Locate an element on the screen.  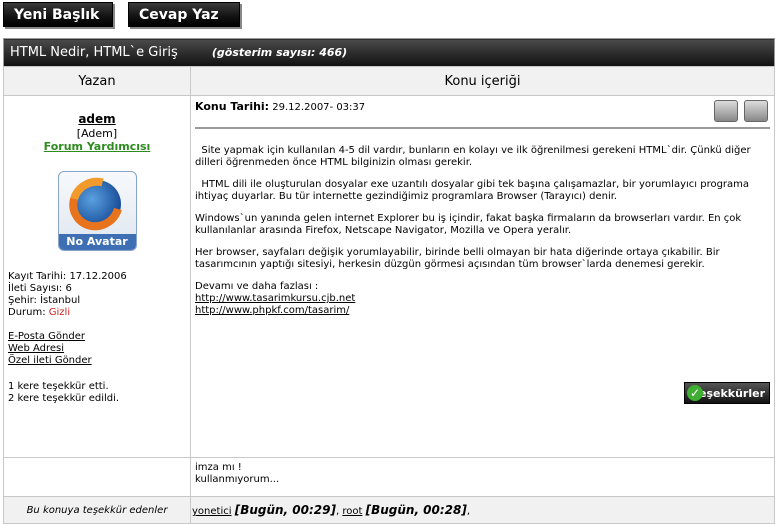
city: Şehir: İstanbul is located at coordinates (44, 300).